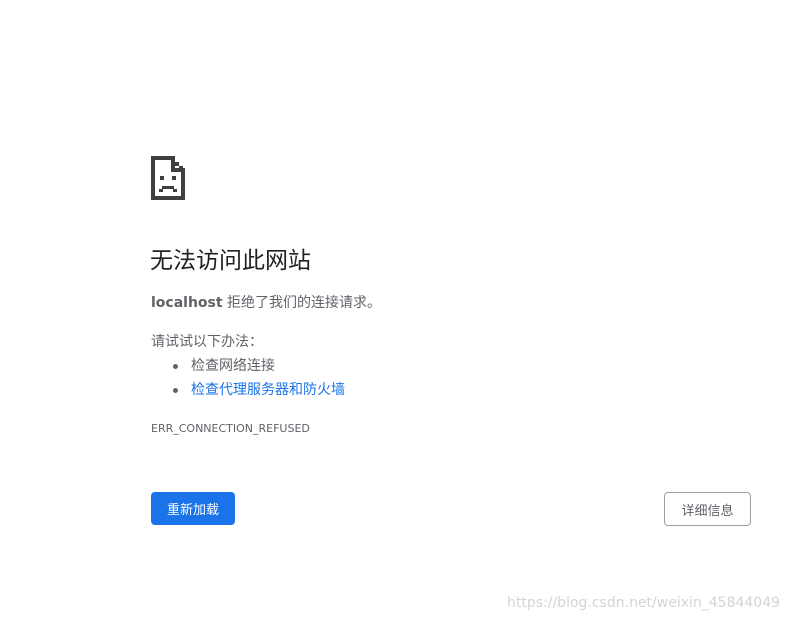 The image size is (788, 622). What do you see at coordinates (707, 509) in the screenshot?
I see `details-button: 详细信息` at bounding box center [707, 509].